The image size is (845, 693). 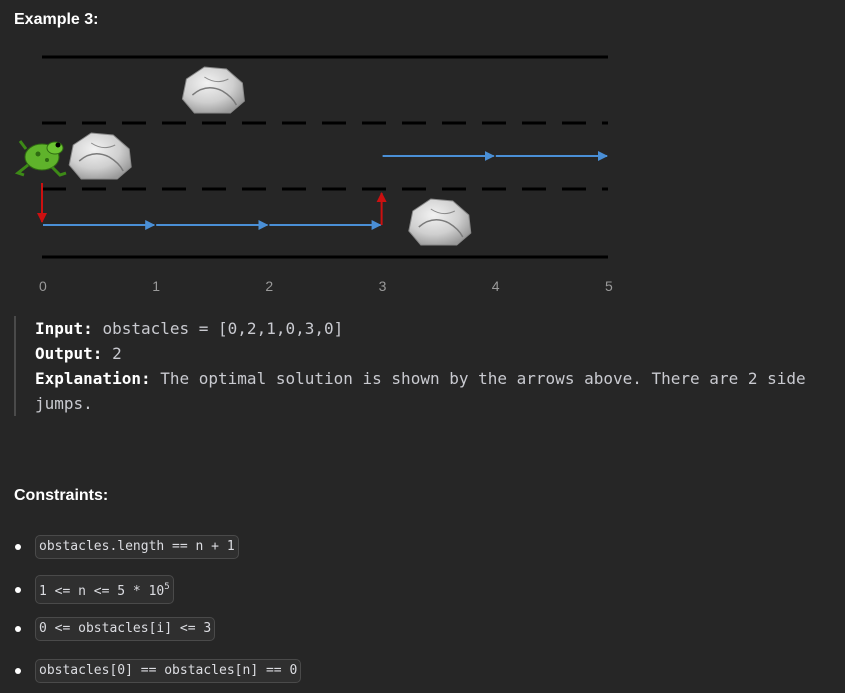 What do you see at coordinates (496, 286) in the screenshot?
I see `axis-tick-label: 4` at bounding box center [496, 286].